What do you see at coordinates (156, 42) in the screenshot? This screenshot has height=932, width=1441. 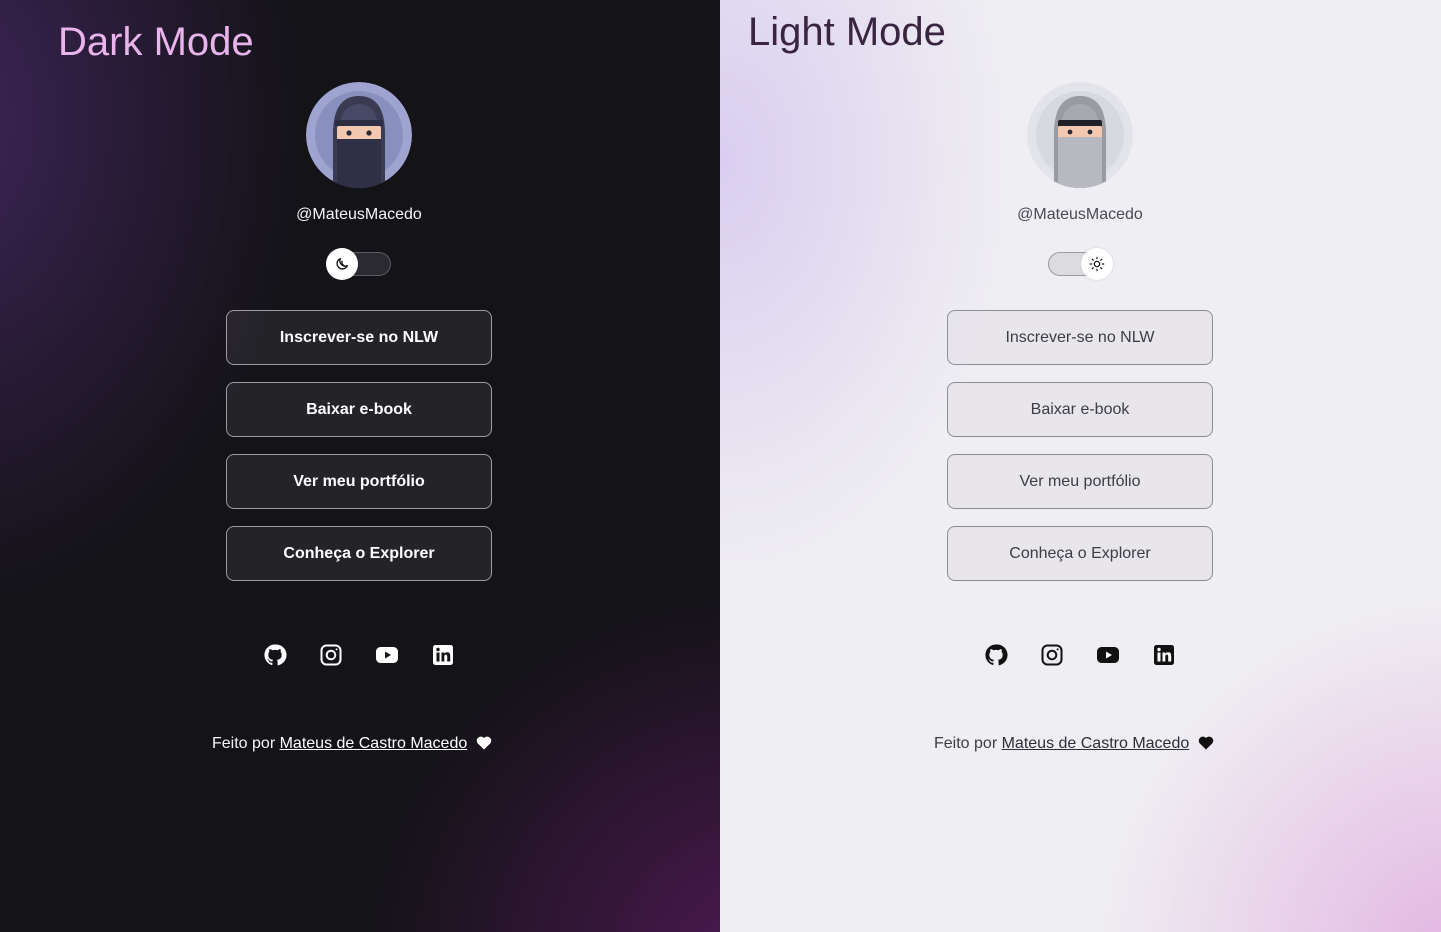 I see `panel-title: Dark Mode` at bounding box center [156, 42].